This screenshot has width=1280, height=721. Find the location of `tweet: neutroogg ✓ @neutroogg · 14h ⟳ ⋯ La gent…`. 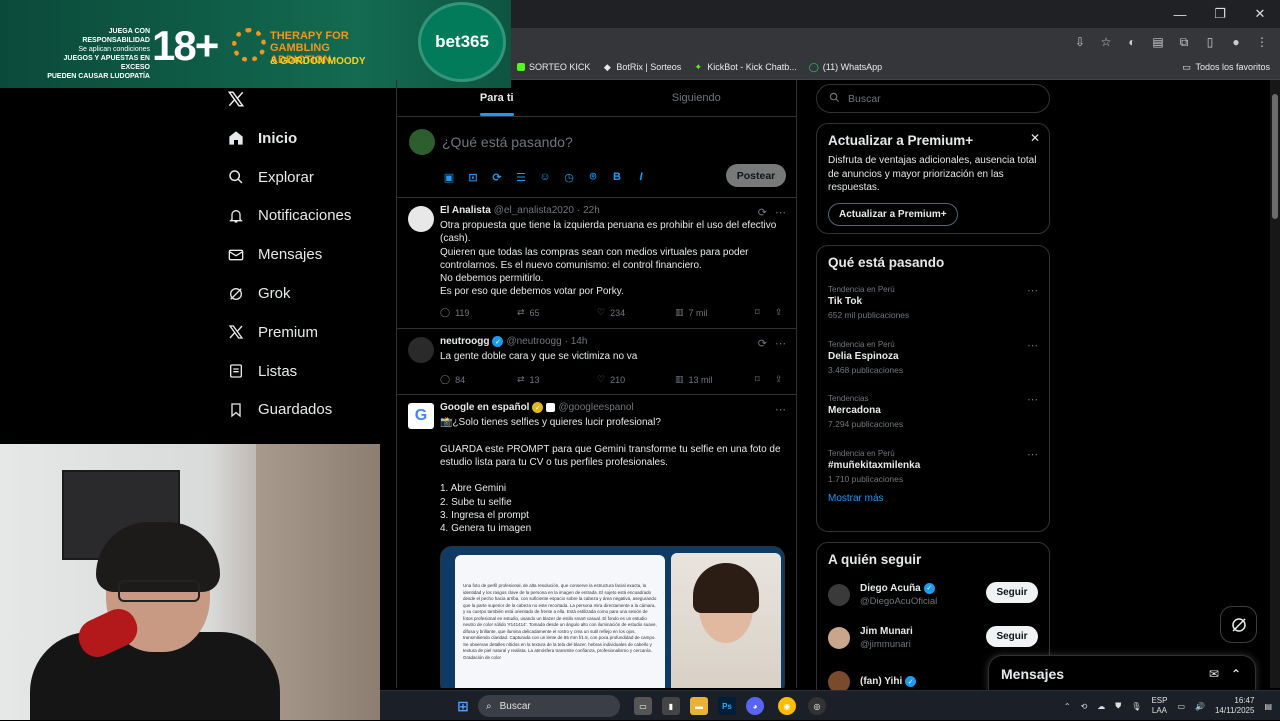

tweet: neutroogg ✓ @neutroogg · 14h ⟳ ⋯ La gent… is located at coordinates (596, 362).